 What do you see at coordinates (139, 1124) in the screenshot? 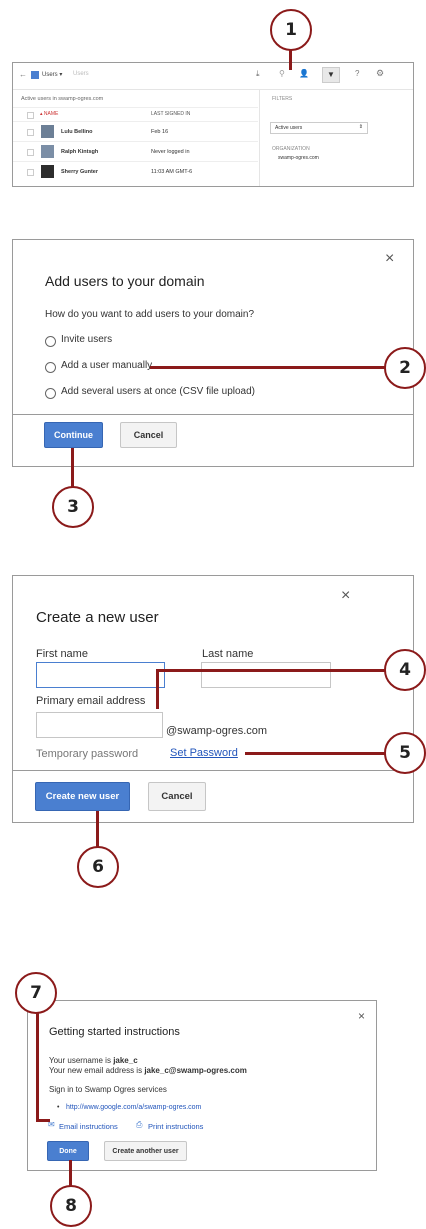
I see `printer-icon: ⎙` at bounding box center [139, 1124].